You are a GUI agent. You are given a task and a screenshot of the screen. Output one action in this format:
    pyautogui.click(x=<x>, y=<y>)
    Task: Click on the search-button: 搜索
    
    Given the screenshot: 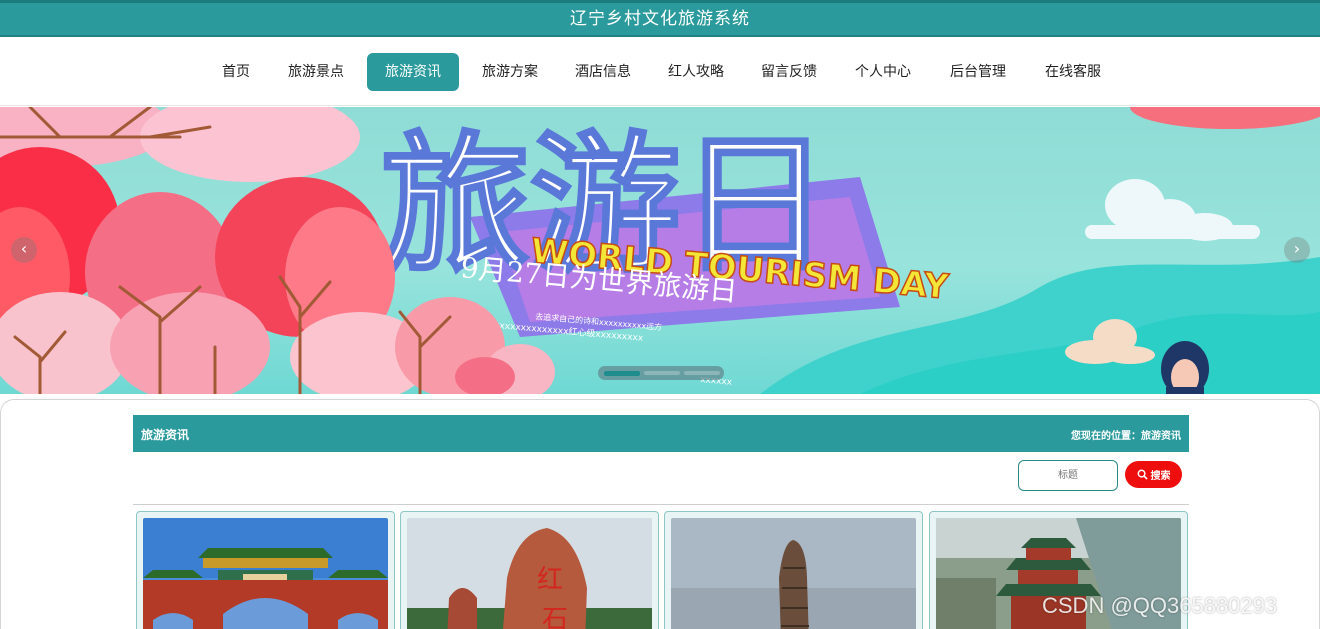 What is the action you would take?
    pyautogui.click(x=1153, y=474)
    